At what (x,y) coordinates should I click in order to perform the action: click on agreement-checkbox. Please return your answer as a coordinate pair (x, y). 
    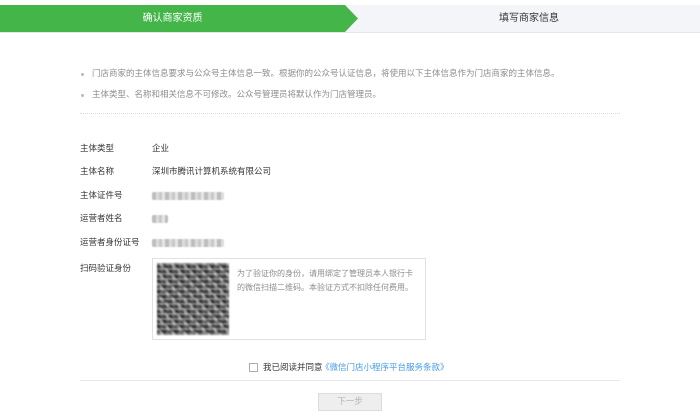
    Looking at the image, I should click on (253, 367).